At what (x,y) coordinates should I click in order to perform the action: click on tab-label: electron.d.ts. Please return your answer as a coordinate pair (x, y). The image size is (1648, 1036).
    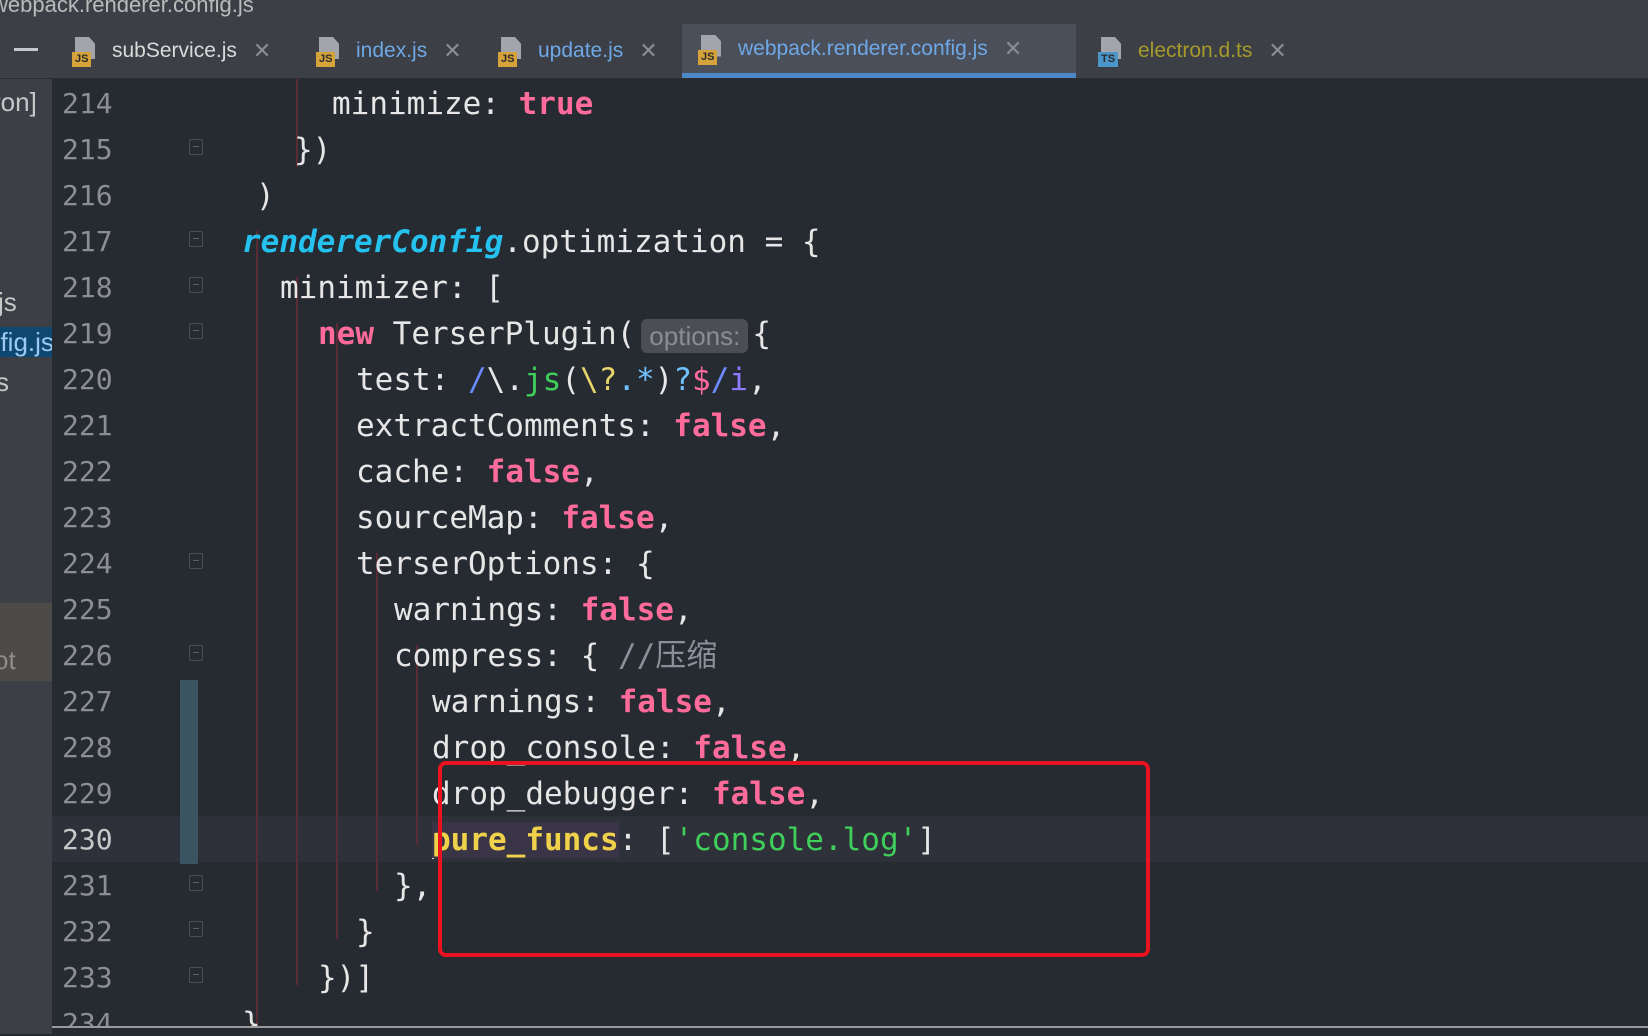
    Looking at the image, I should click on (1195, 50).